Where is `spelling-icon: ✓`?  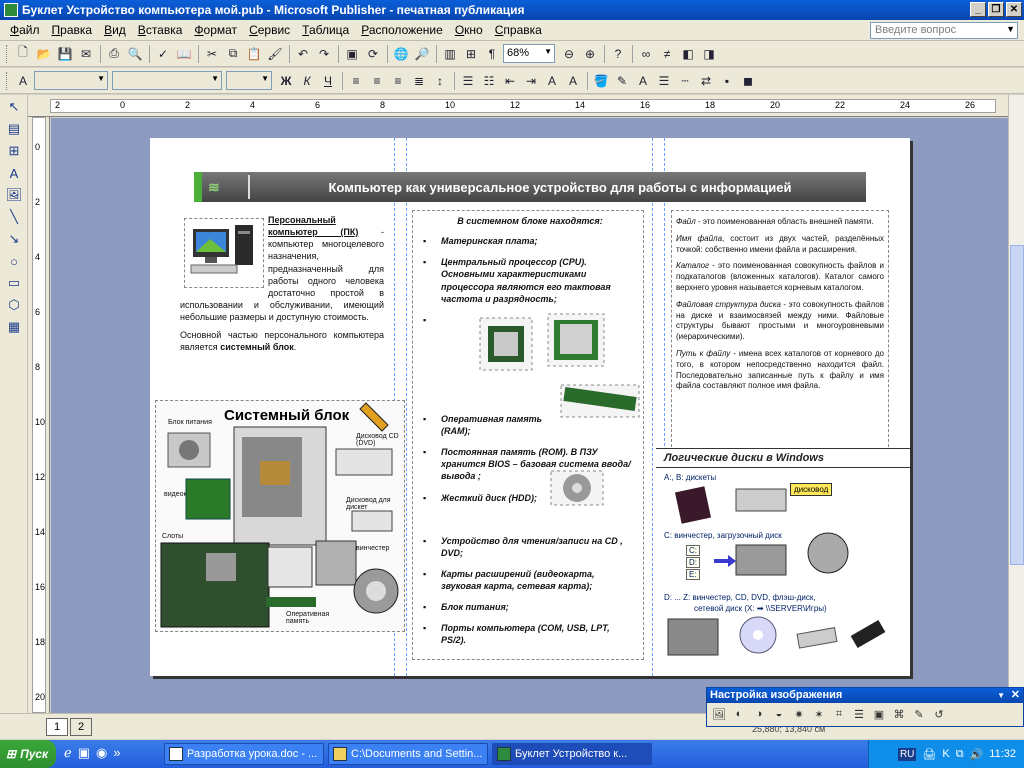 spelling-icon: ✓ is located at coordinates (163, 54).